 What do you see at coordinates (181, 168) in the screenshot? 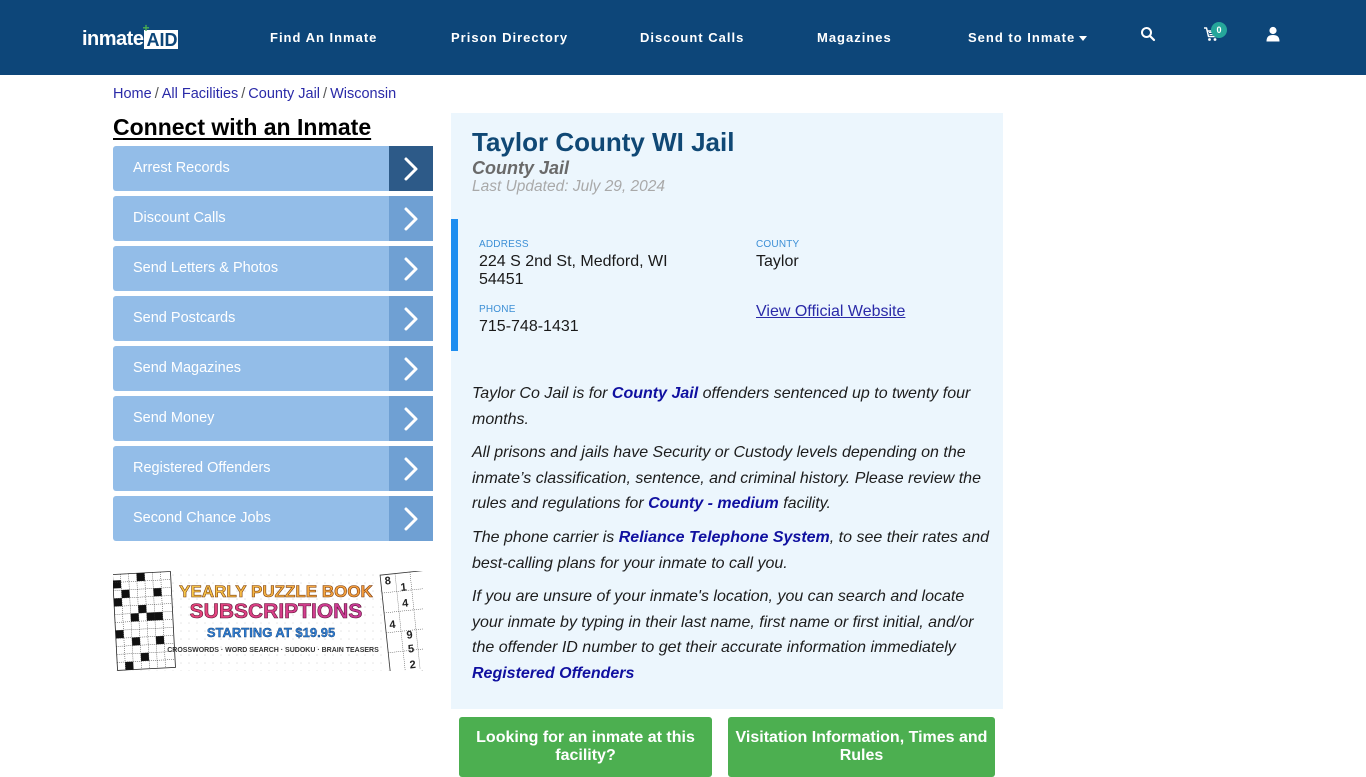
I see `sidebar-item-label: Arrest Records` at bounding box center [181, 168].